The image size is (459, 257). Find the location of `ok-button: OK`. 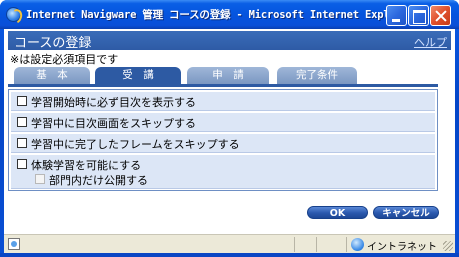

ok-button: OK is located at coordinates (337, 212).